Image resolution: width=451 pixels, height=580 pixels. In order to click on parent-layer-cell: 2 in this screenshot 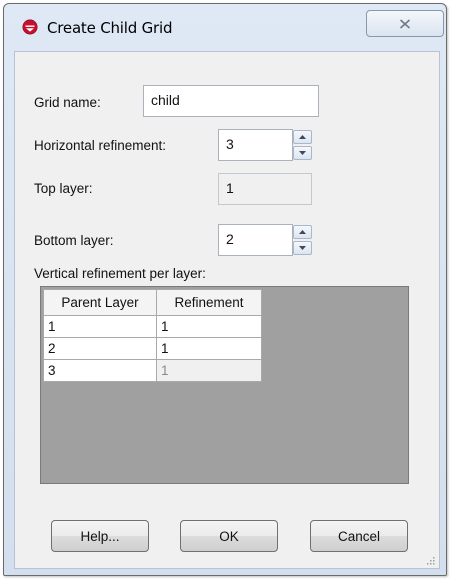, I will do `click(100, 348)`.